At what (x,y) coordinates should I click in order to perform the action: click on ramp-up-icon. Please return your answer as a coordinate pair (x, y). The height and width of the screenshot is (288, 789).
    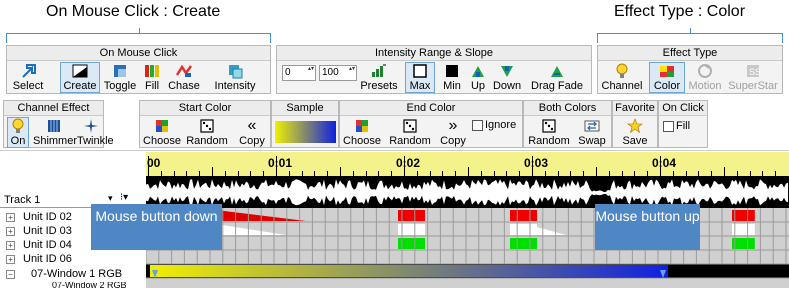
    Looking at the image, I should click on (478, 71).